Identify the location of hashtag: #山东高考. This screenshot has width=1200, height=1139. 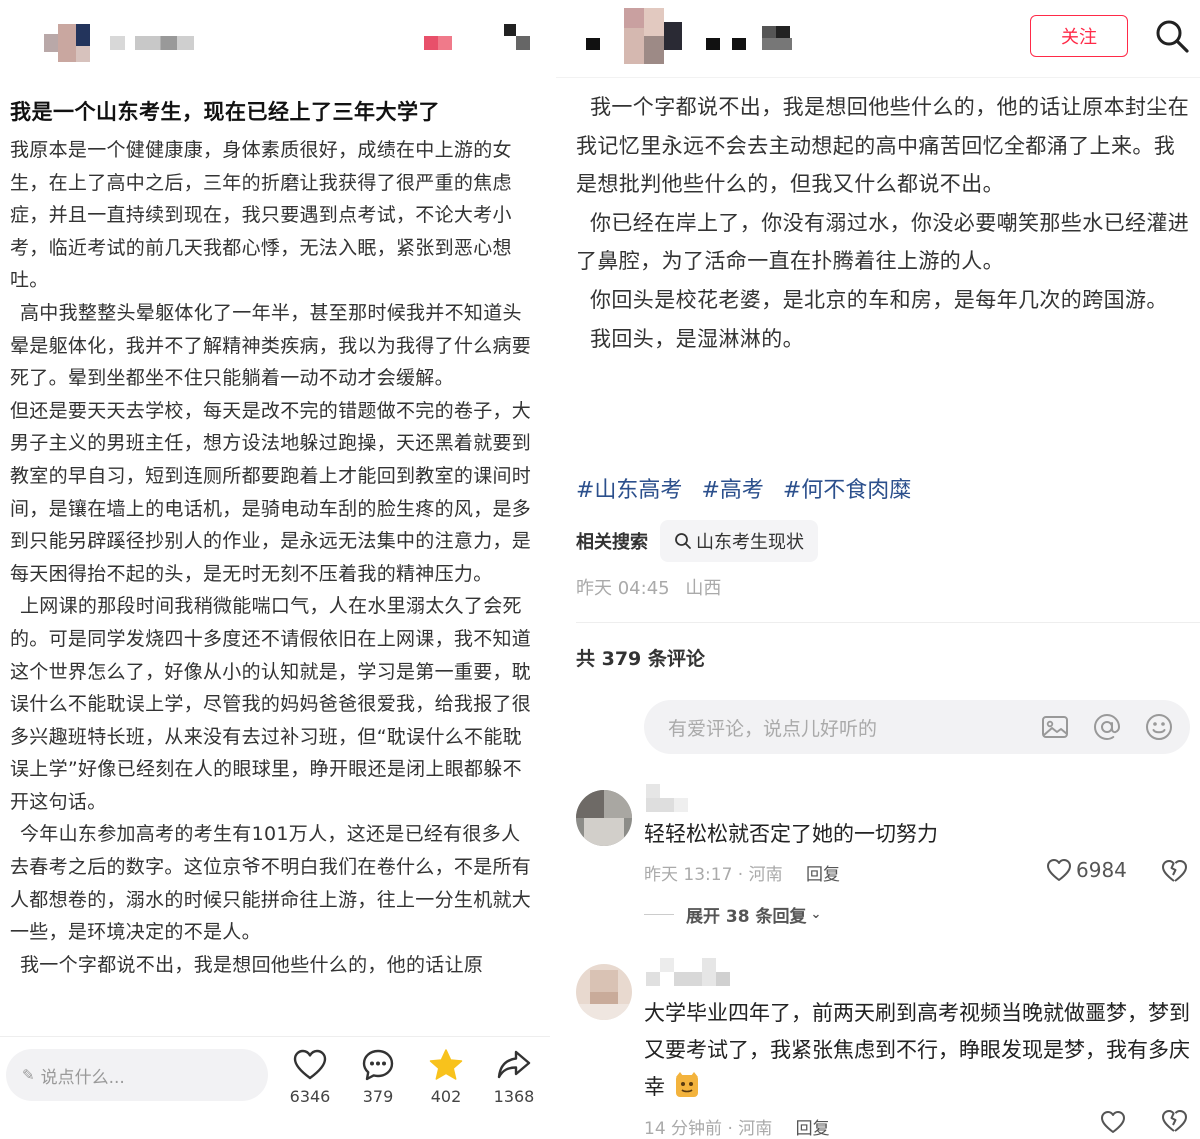
(629, 490).